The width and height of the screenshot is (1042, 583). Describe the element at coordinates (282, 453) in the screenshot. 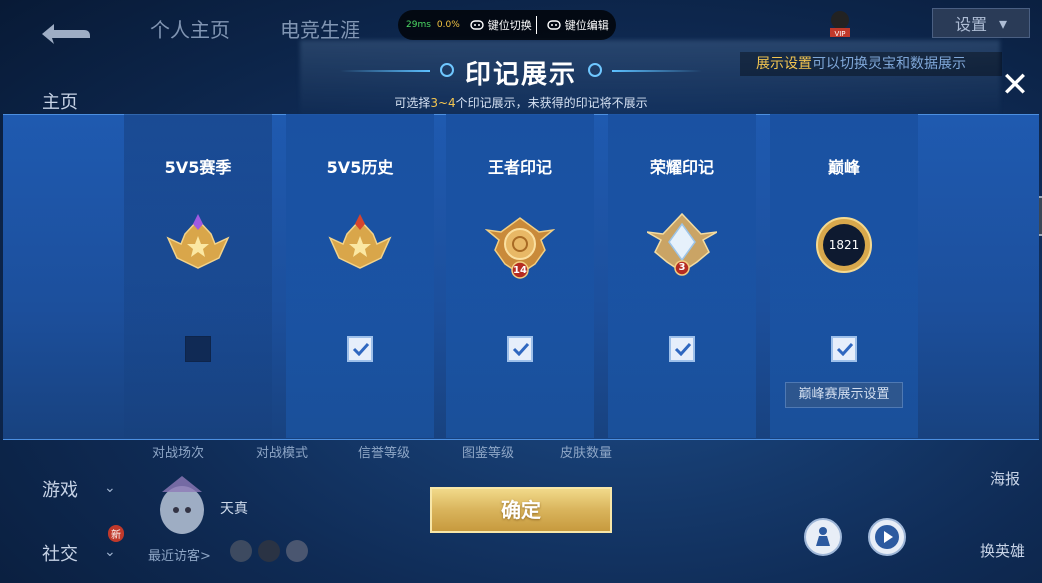

I see `stat-label: 对战模式` at that location.